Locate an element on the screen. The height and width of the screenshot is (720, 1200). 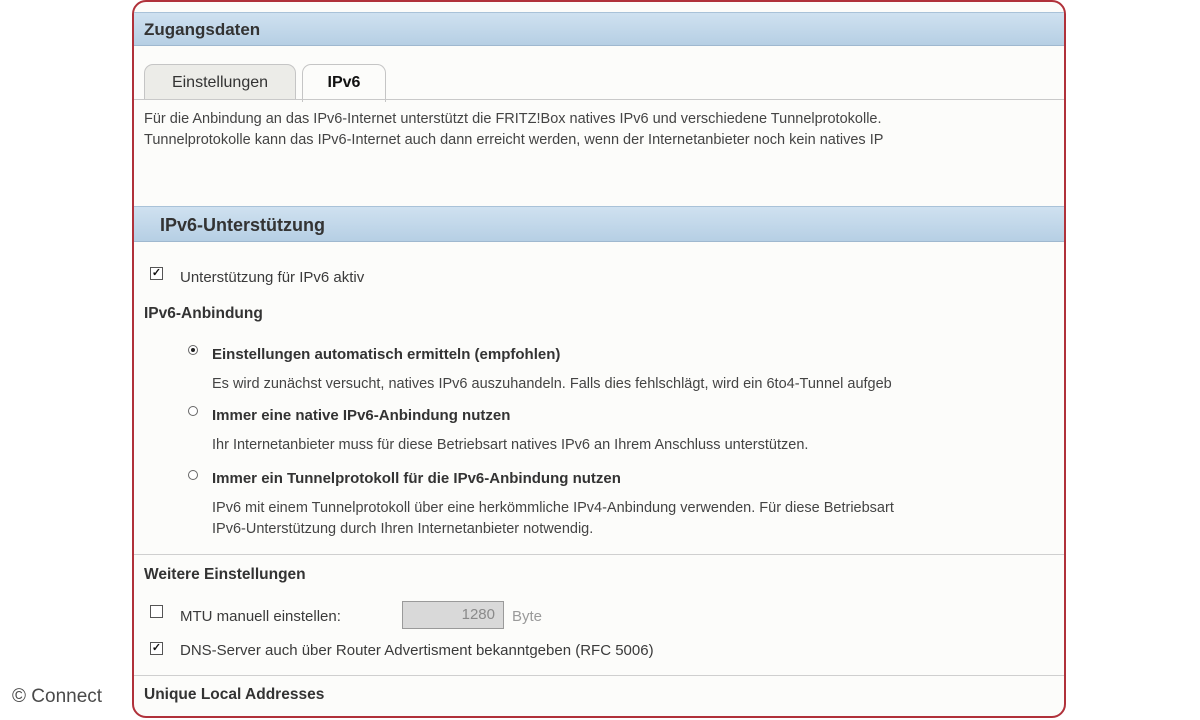
ula-heading: Unique Local Addresses is located at coordinates (234, 694).